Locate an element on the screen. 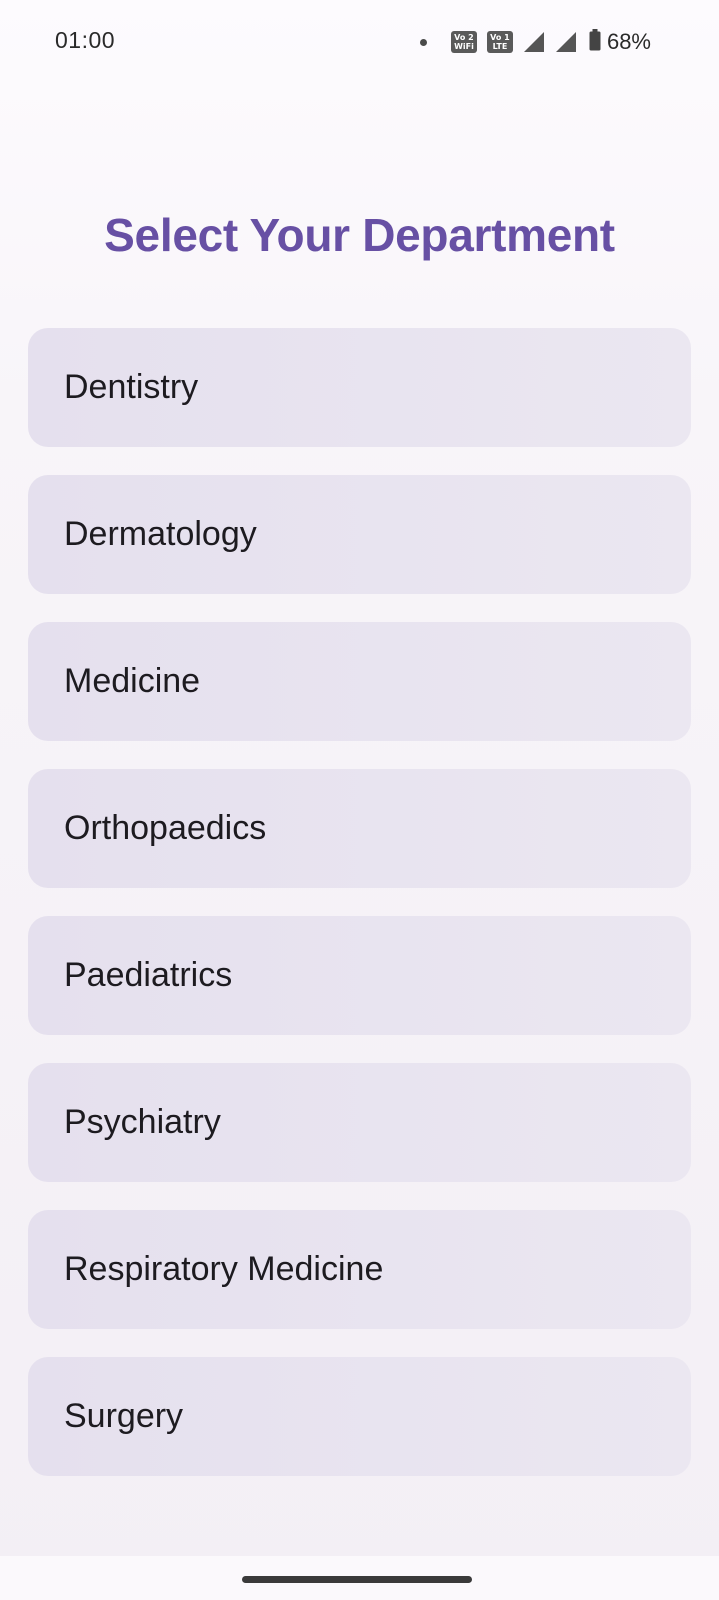  signal-sim1-icon is located at coordinates (534, 42).